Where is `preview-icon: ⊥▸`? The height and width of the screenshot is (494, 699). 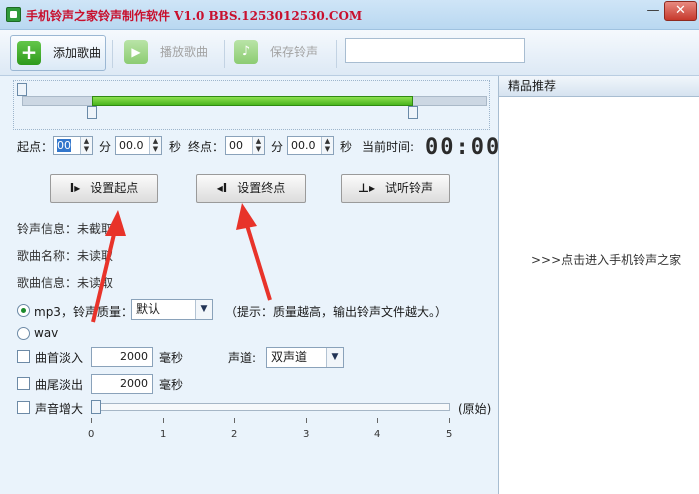 preview-icon: ⊥▸ is located at coordinates (366, 188).